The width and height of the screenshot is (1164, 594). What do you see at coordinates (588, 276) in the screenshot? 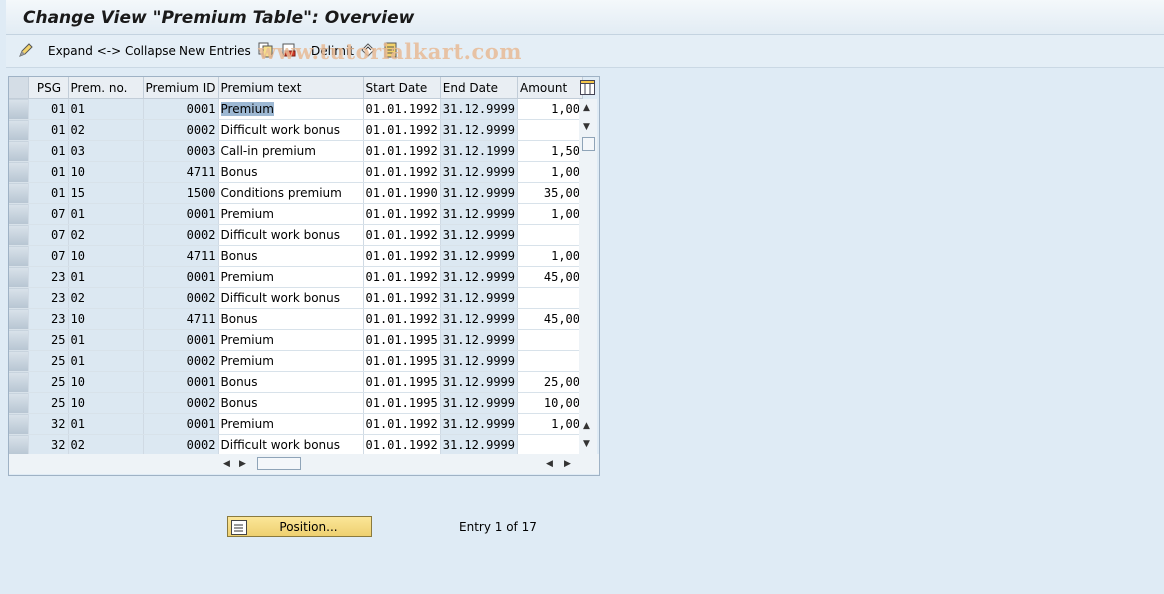
I see `vertical-scrollbar: ▲ ▼ ▲ ▼` at bounding box center [588, 276].